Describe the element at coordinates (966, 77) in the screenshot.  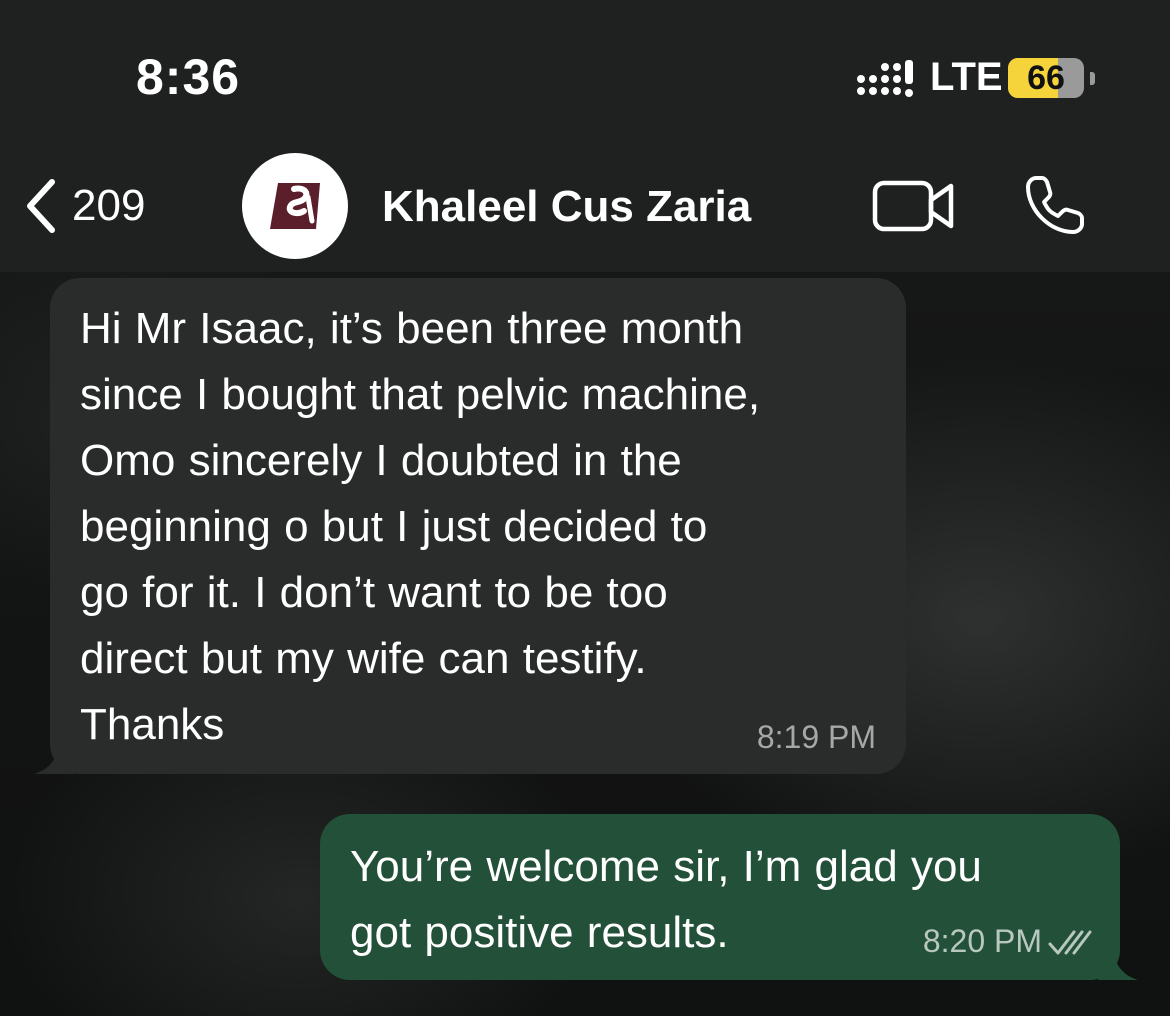
I see `network-type: LTE` at that location.